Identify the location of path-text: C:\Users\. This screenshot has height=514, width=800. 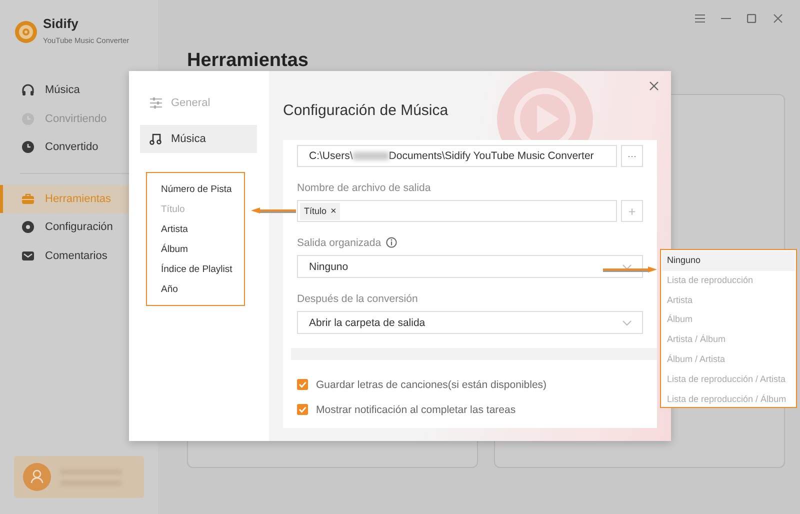
(331, 156).